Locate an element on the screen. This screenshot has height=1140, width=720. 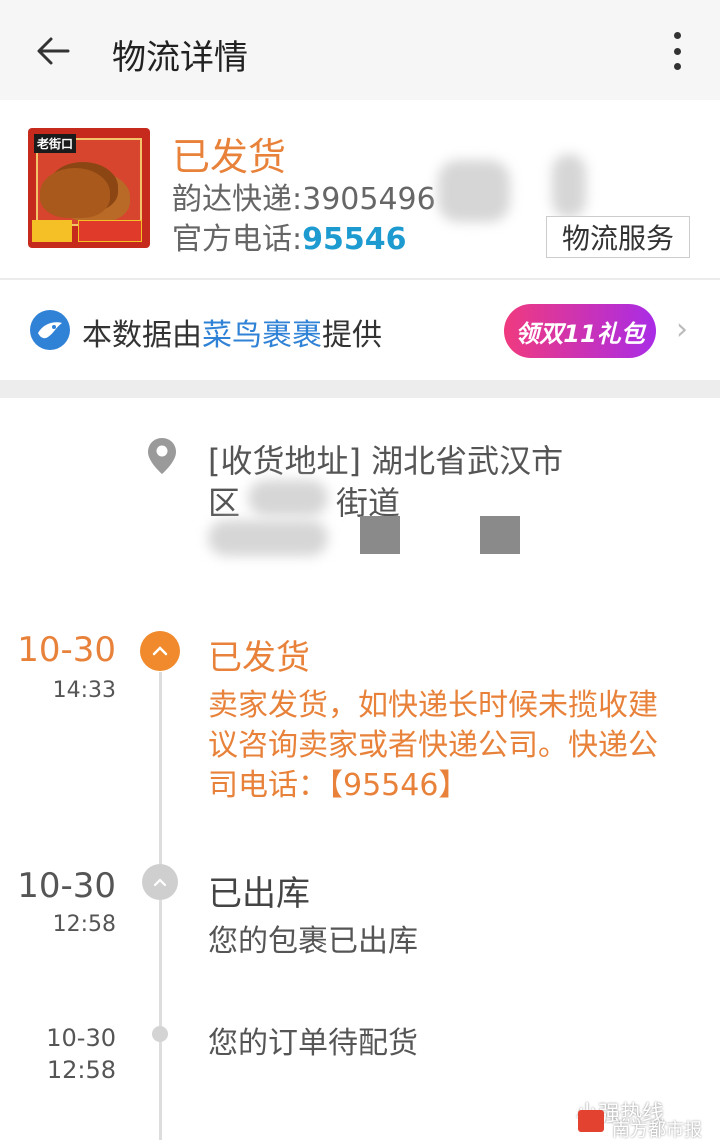
back-button is located at coordinates (53, 51).